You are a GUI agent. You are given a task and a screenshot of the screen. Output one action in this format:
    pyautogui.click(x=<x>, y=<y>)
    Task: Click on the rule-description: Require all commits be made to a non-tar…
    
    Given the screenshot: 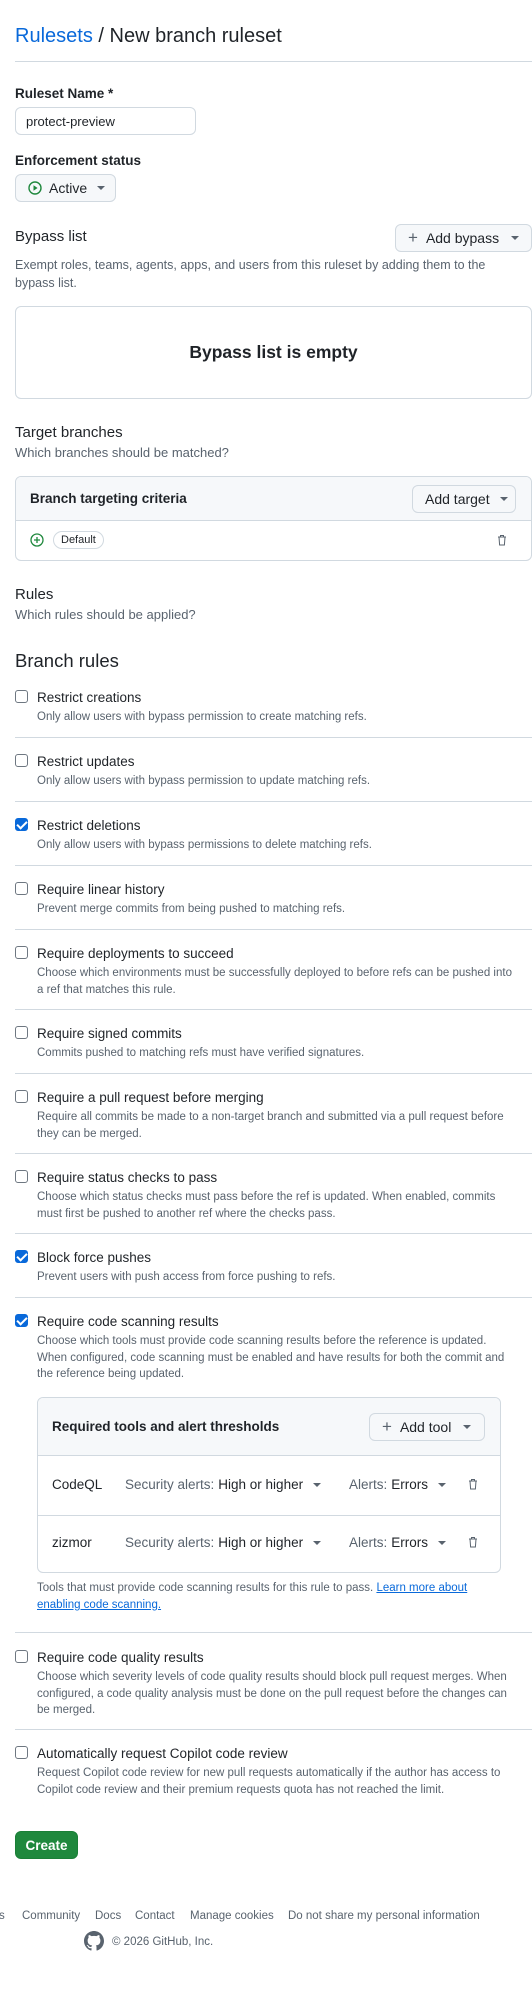 What is the action you would take?
    pyautogui.click(x=270, y=1125)
    